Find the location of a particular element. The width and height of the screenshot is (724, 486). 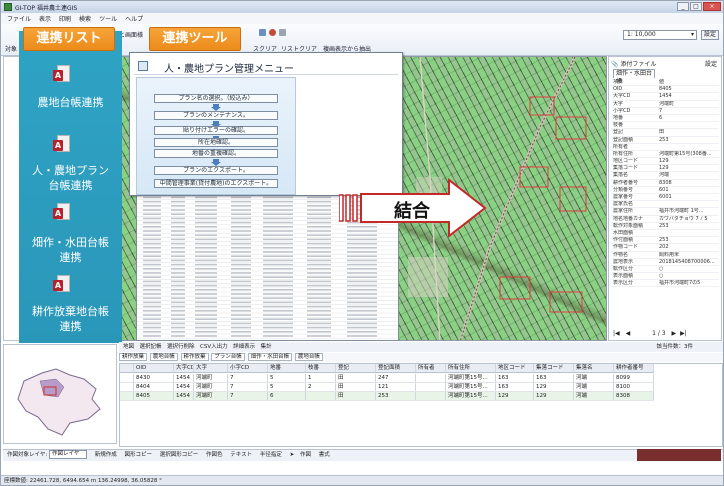

location-check-button: 所在地確認。 is located at coordinates (216, 142).